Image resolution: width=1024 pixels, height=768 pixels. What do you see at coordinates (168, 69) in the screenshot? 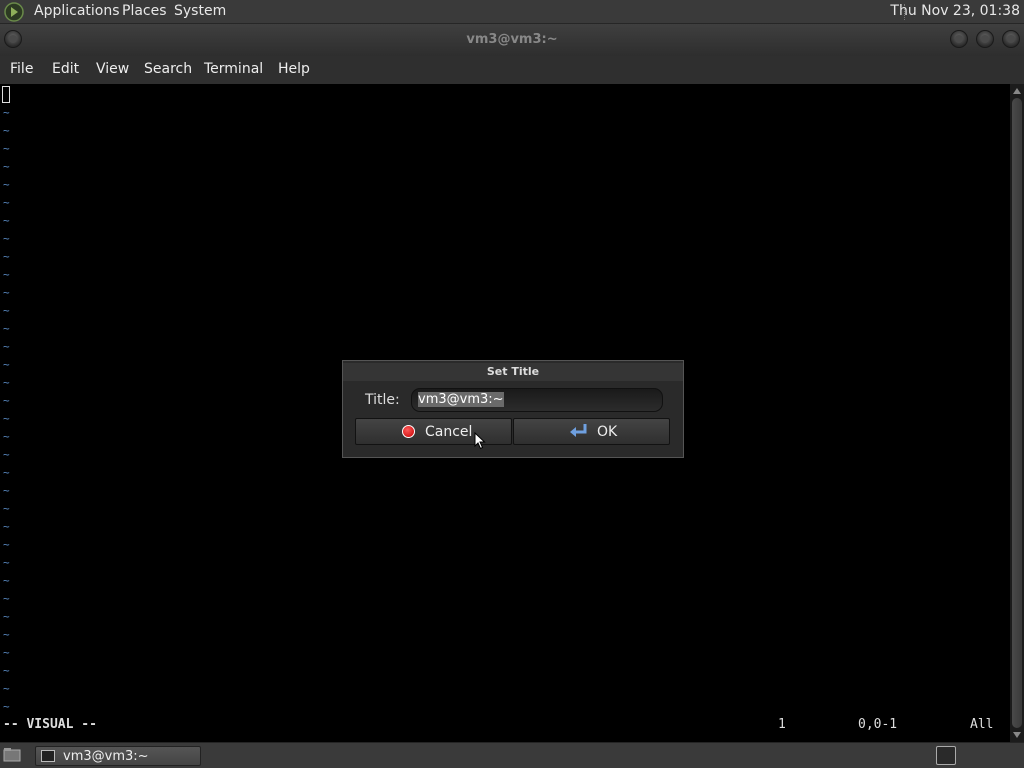
I see `menu-search: Search` at bounding box center [168, 69].